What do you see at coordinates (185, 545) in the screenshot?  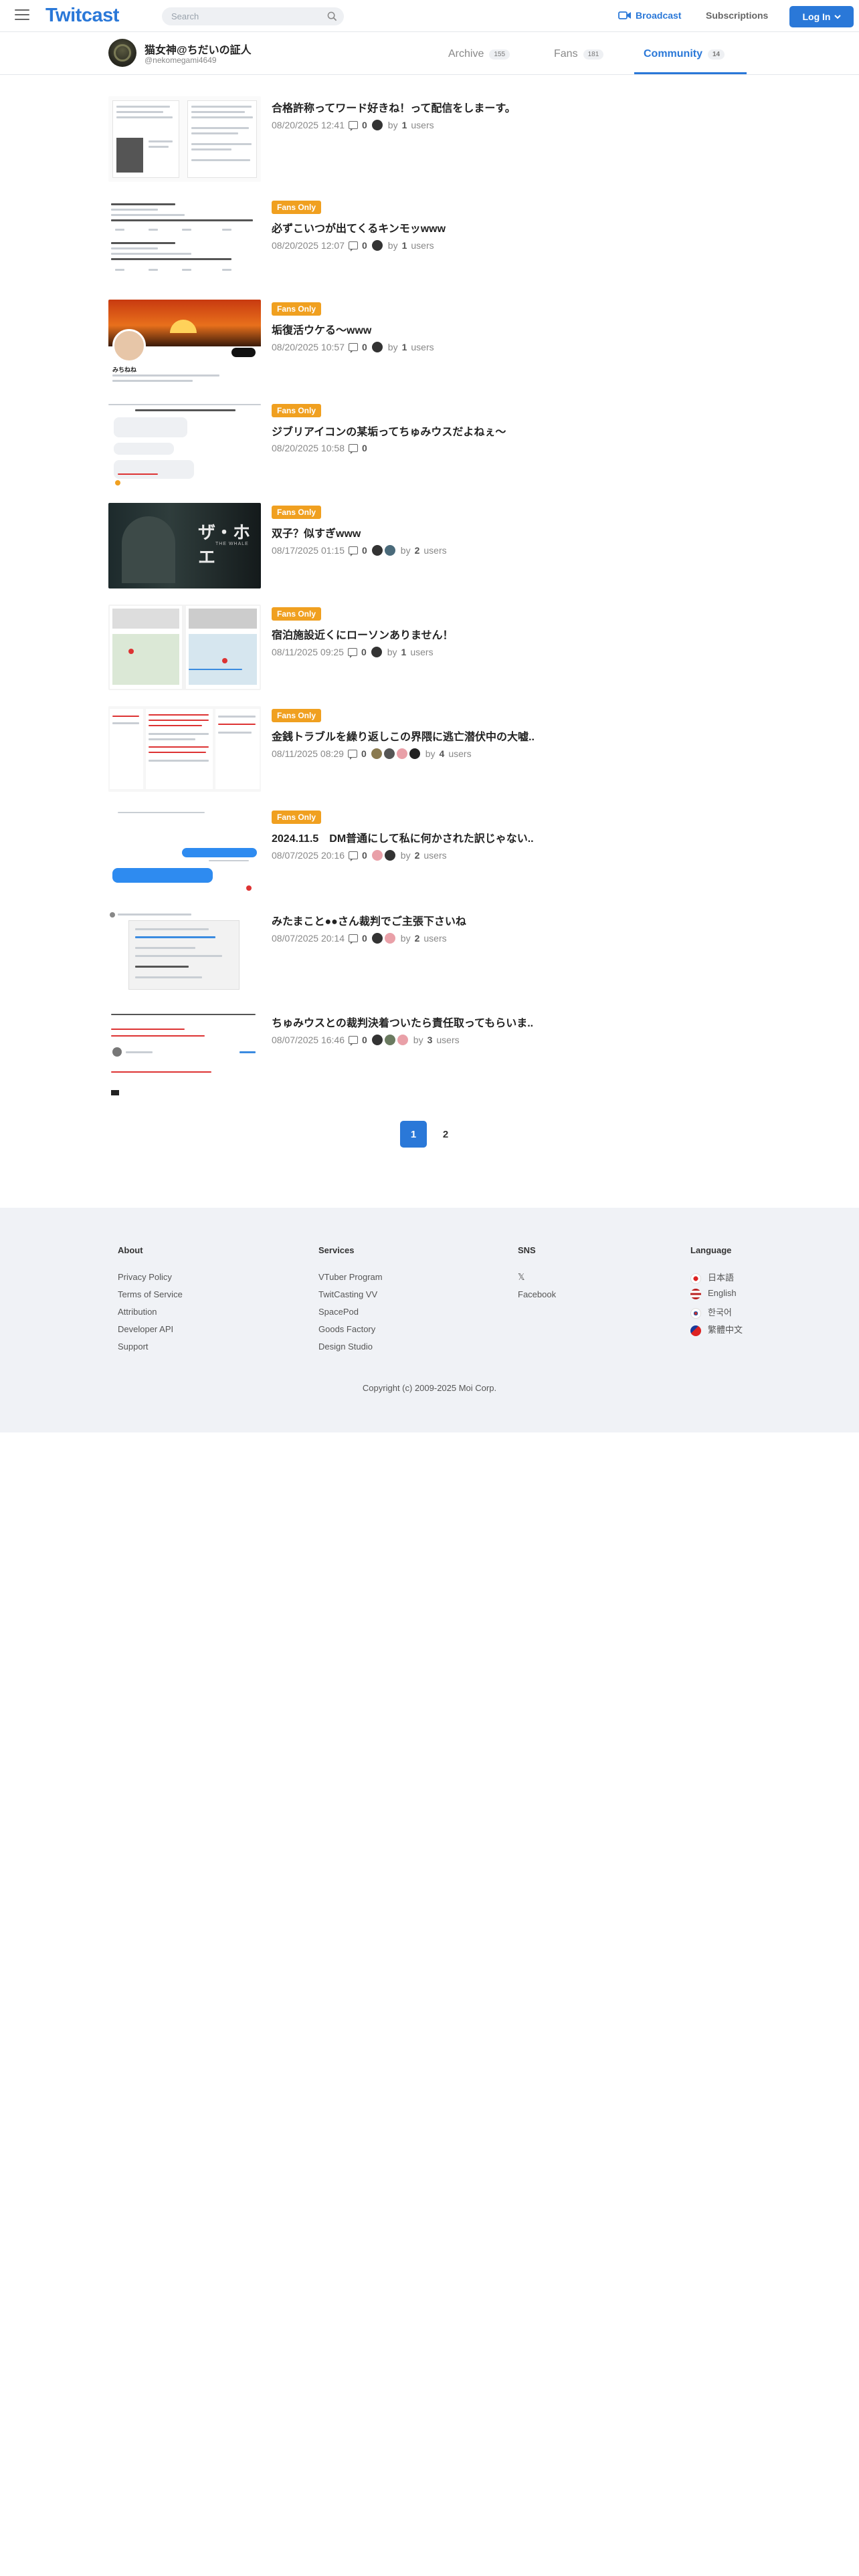 I see `post-thumbnail: ザ・ホエ THE WHALE` at bounding box center [185, 545].